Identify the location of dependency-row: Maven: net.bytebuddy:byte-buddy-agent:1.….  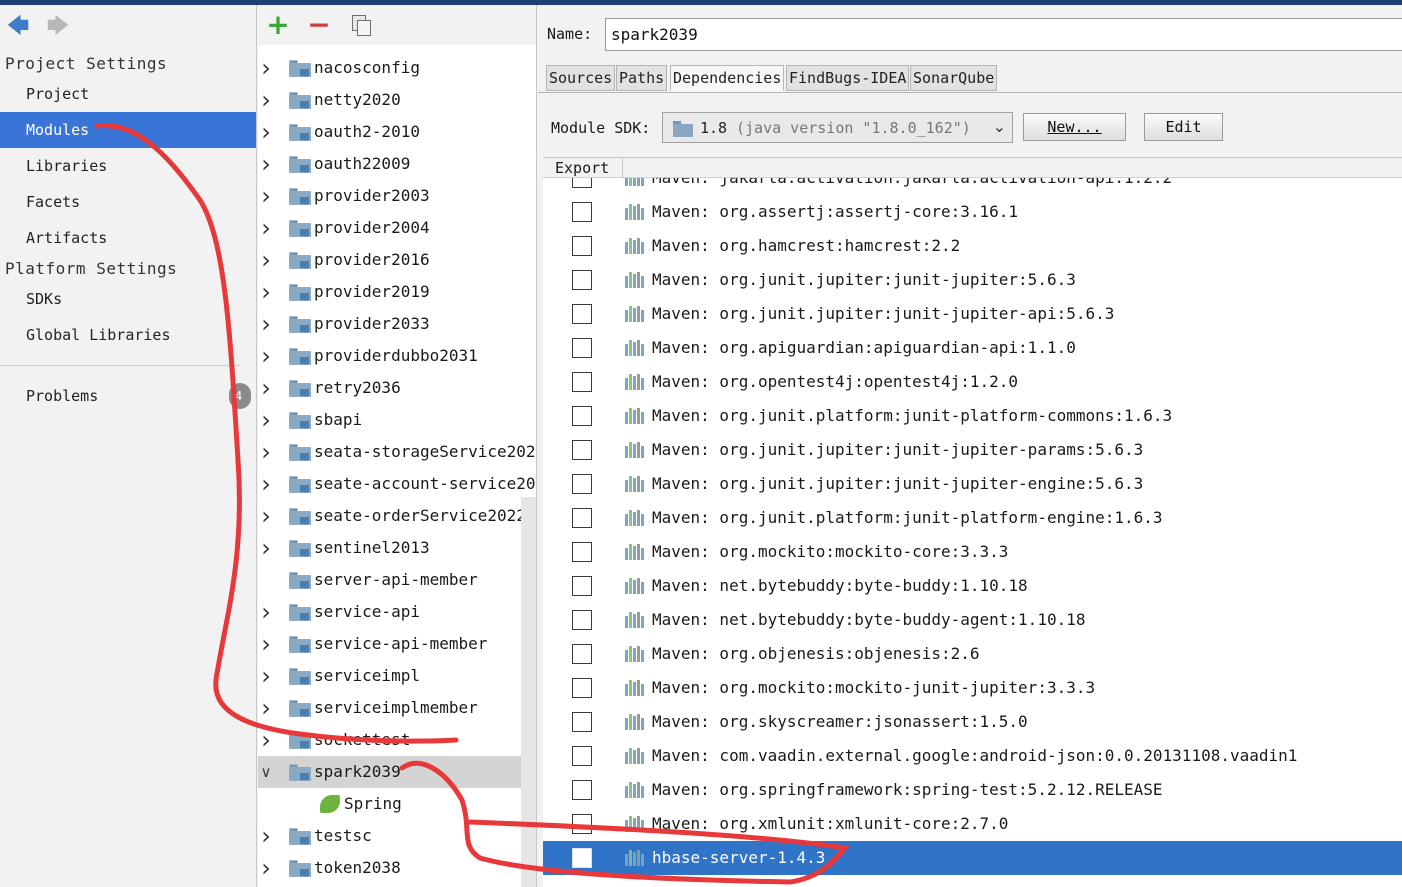
(972, 620).